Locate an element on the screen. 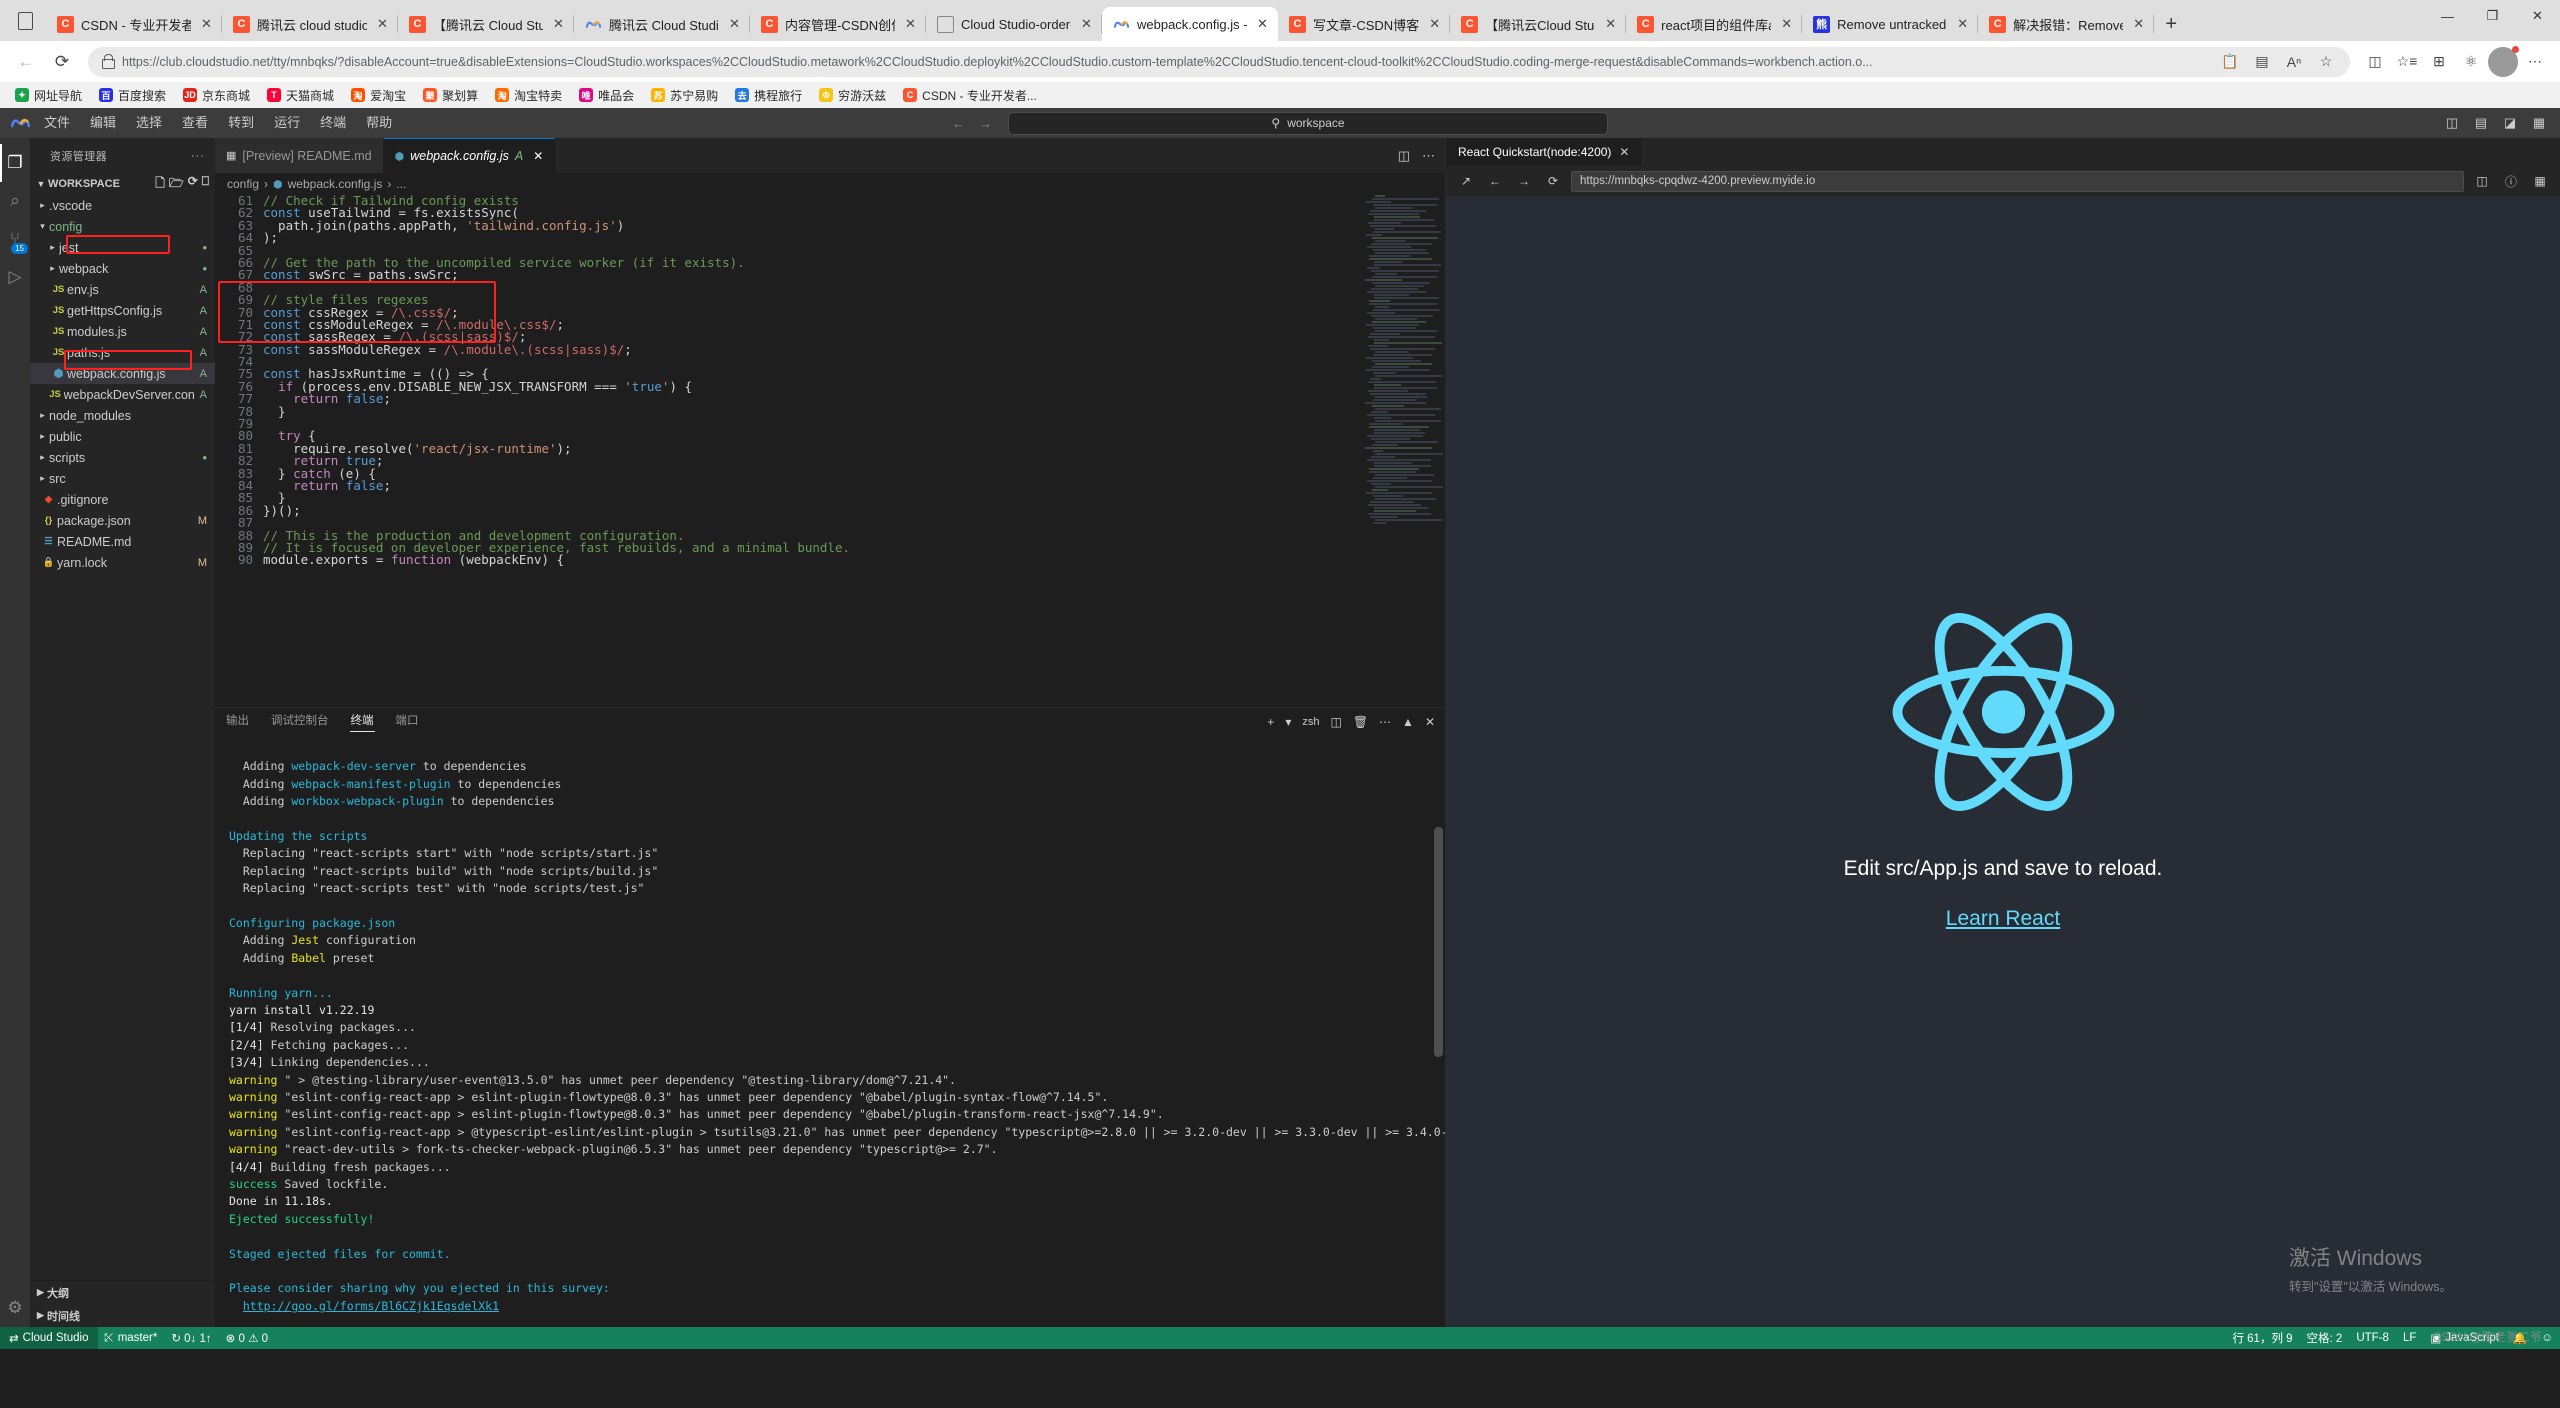  bookmark-item: 唯唯品会 is located at coordinates (606, 95).